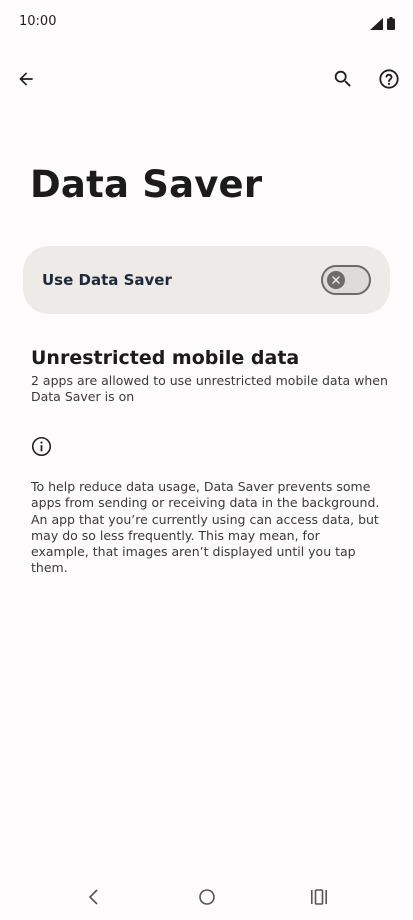 The height and width of the screenshot is (920, 413). Describe the element at coordinates (41, 446) in the screenshot. I see `info-icon` at that location.